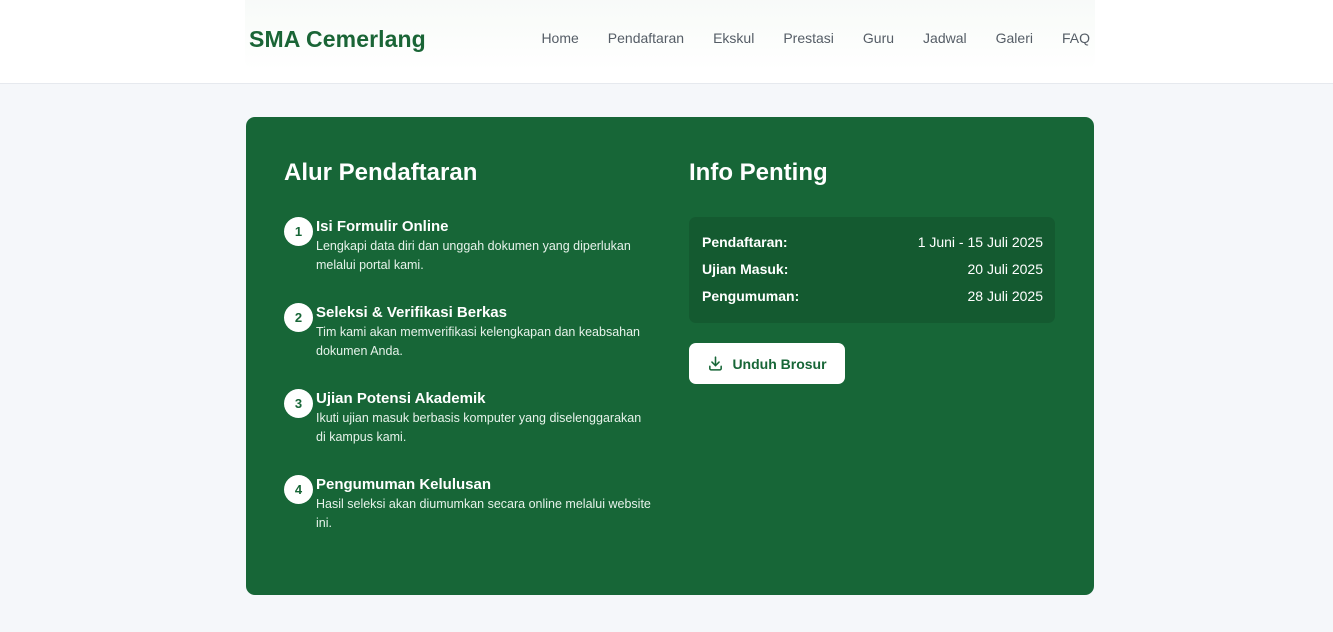 The height and width of the screenshot is (632, 1333). Describe the element at coordinates (559, 38) in the screenshot. I see `nav-home: Home` at that location.